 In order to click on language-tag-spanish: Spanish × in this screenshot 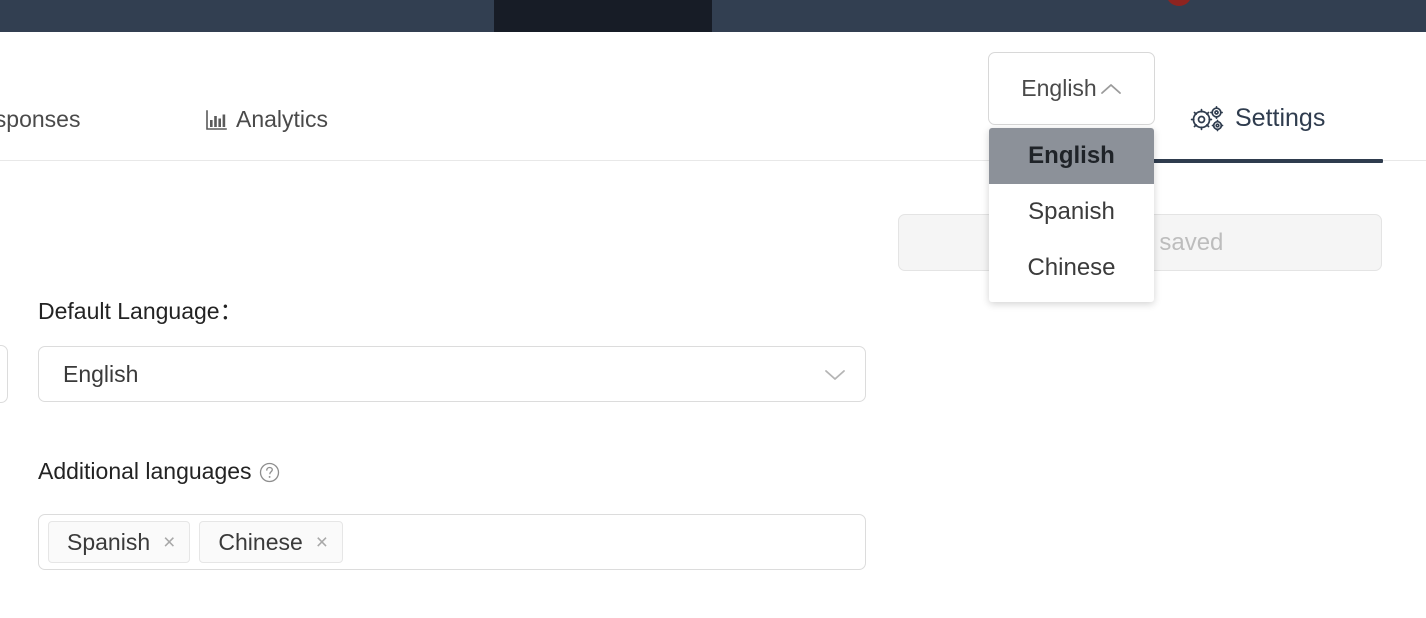, I will do `click(119, 542)`.